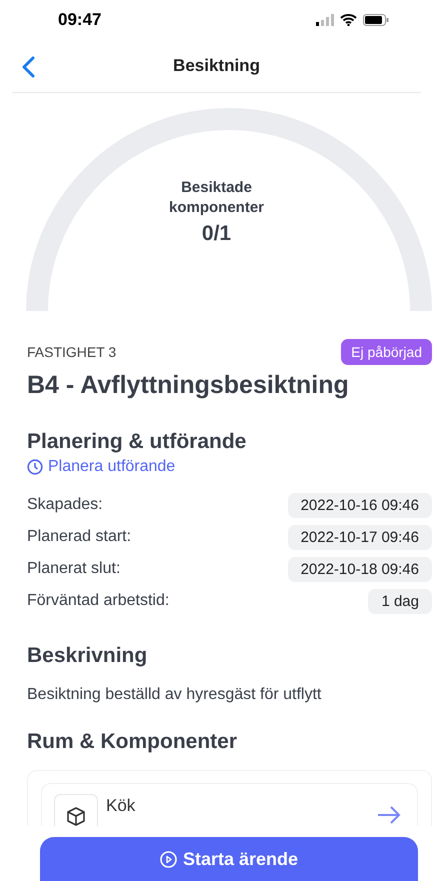  What do you see at coordinates (101, 467) in the screenshot?
I see `plan-link: Planera utförande` at bounding box center [101, 467].